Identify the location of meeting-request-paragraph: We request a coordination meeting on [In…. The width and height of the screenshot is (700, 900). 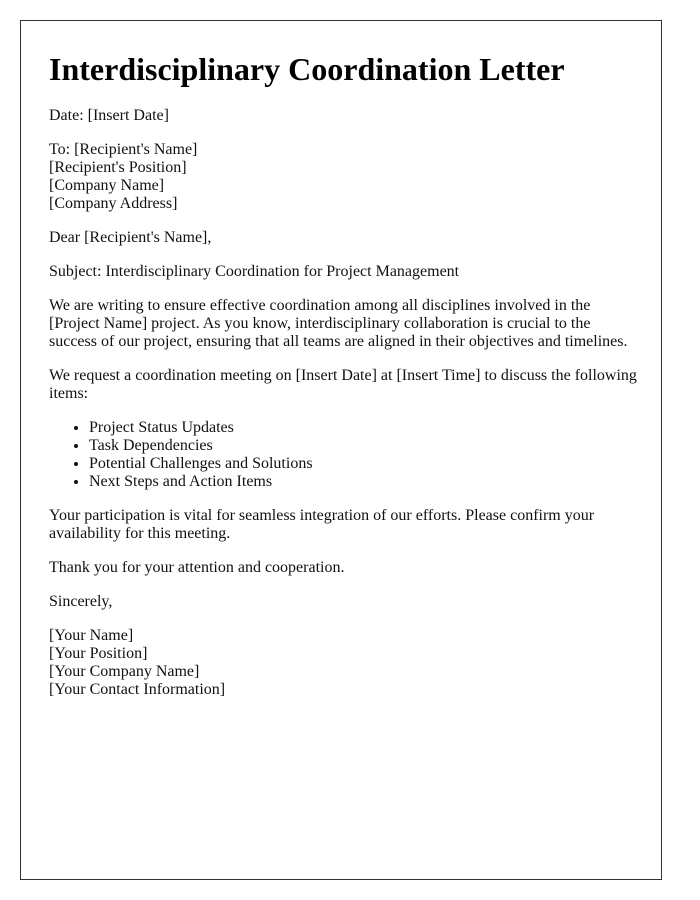
(343, 384).